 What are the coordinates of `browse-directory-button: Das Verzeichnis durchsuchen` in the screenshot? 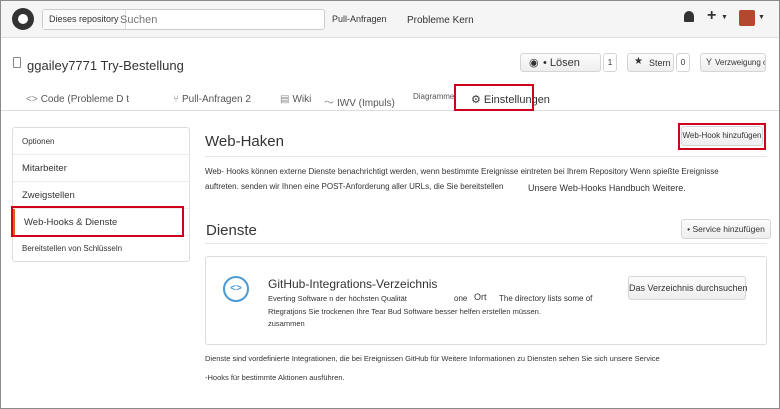 It's located at (688, 288).